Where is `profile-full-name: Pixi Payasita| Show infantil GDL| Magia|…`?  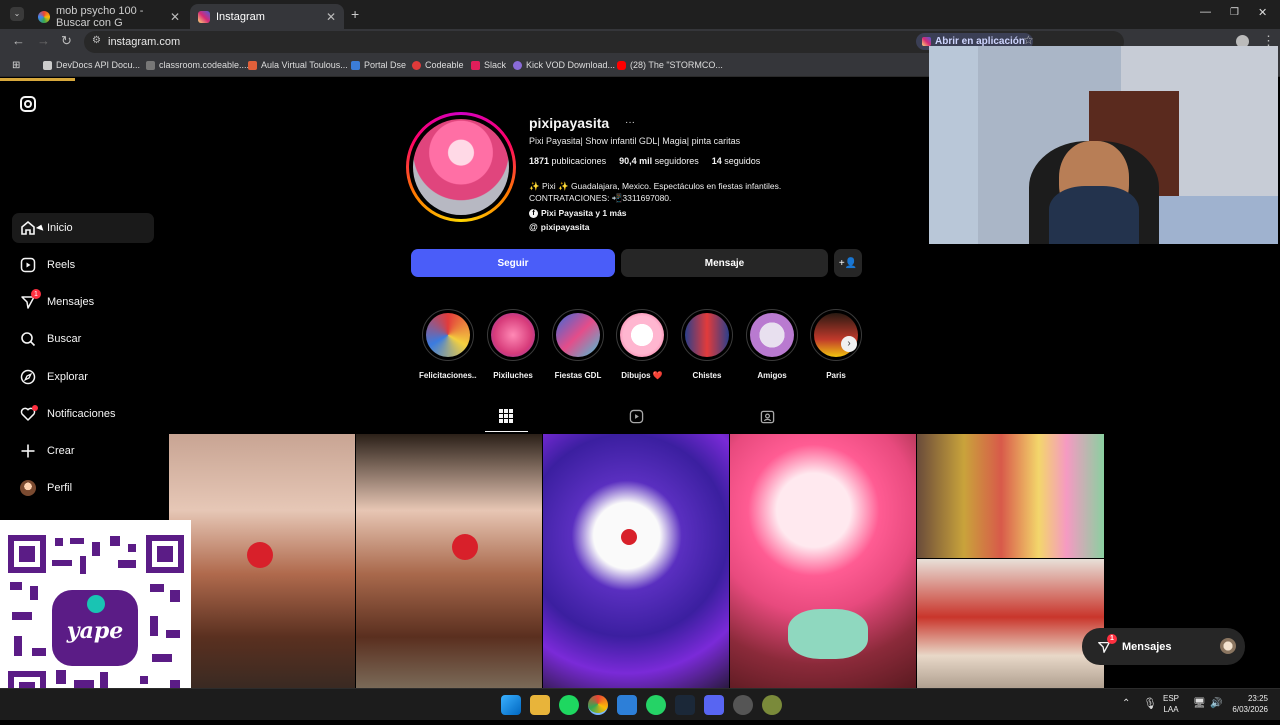
profile-full-name: Pixi Payasita| Show infantil GDL| Magia|… is located at coordinates (635, 141).